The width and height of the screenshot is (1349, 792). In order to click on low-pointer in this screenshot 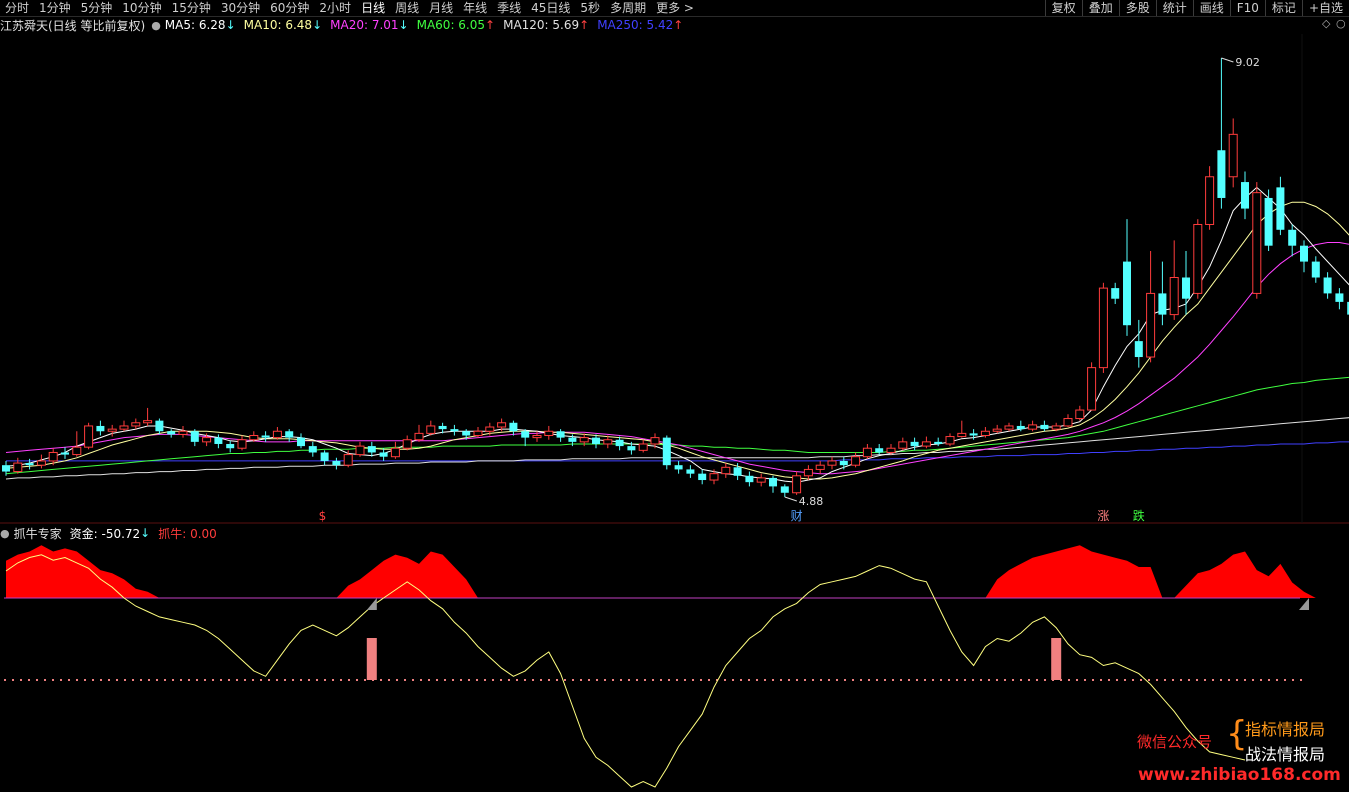, I will do `click(790, 499)`.